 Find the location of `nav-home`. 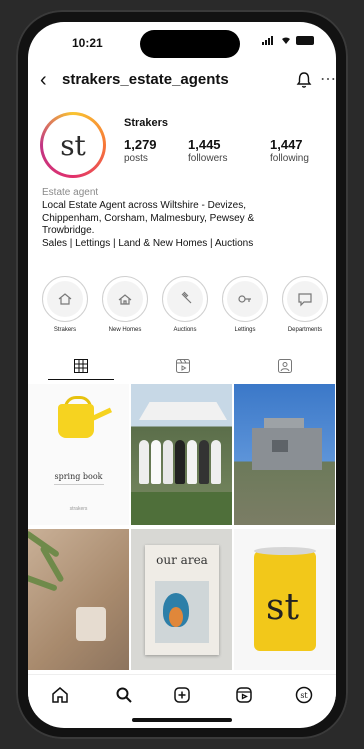

nav-home is located at coordinates (60, 695).